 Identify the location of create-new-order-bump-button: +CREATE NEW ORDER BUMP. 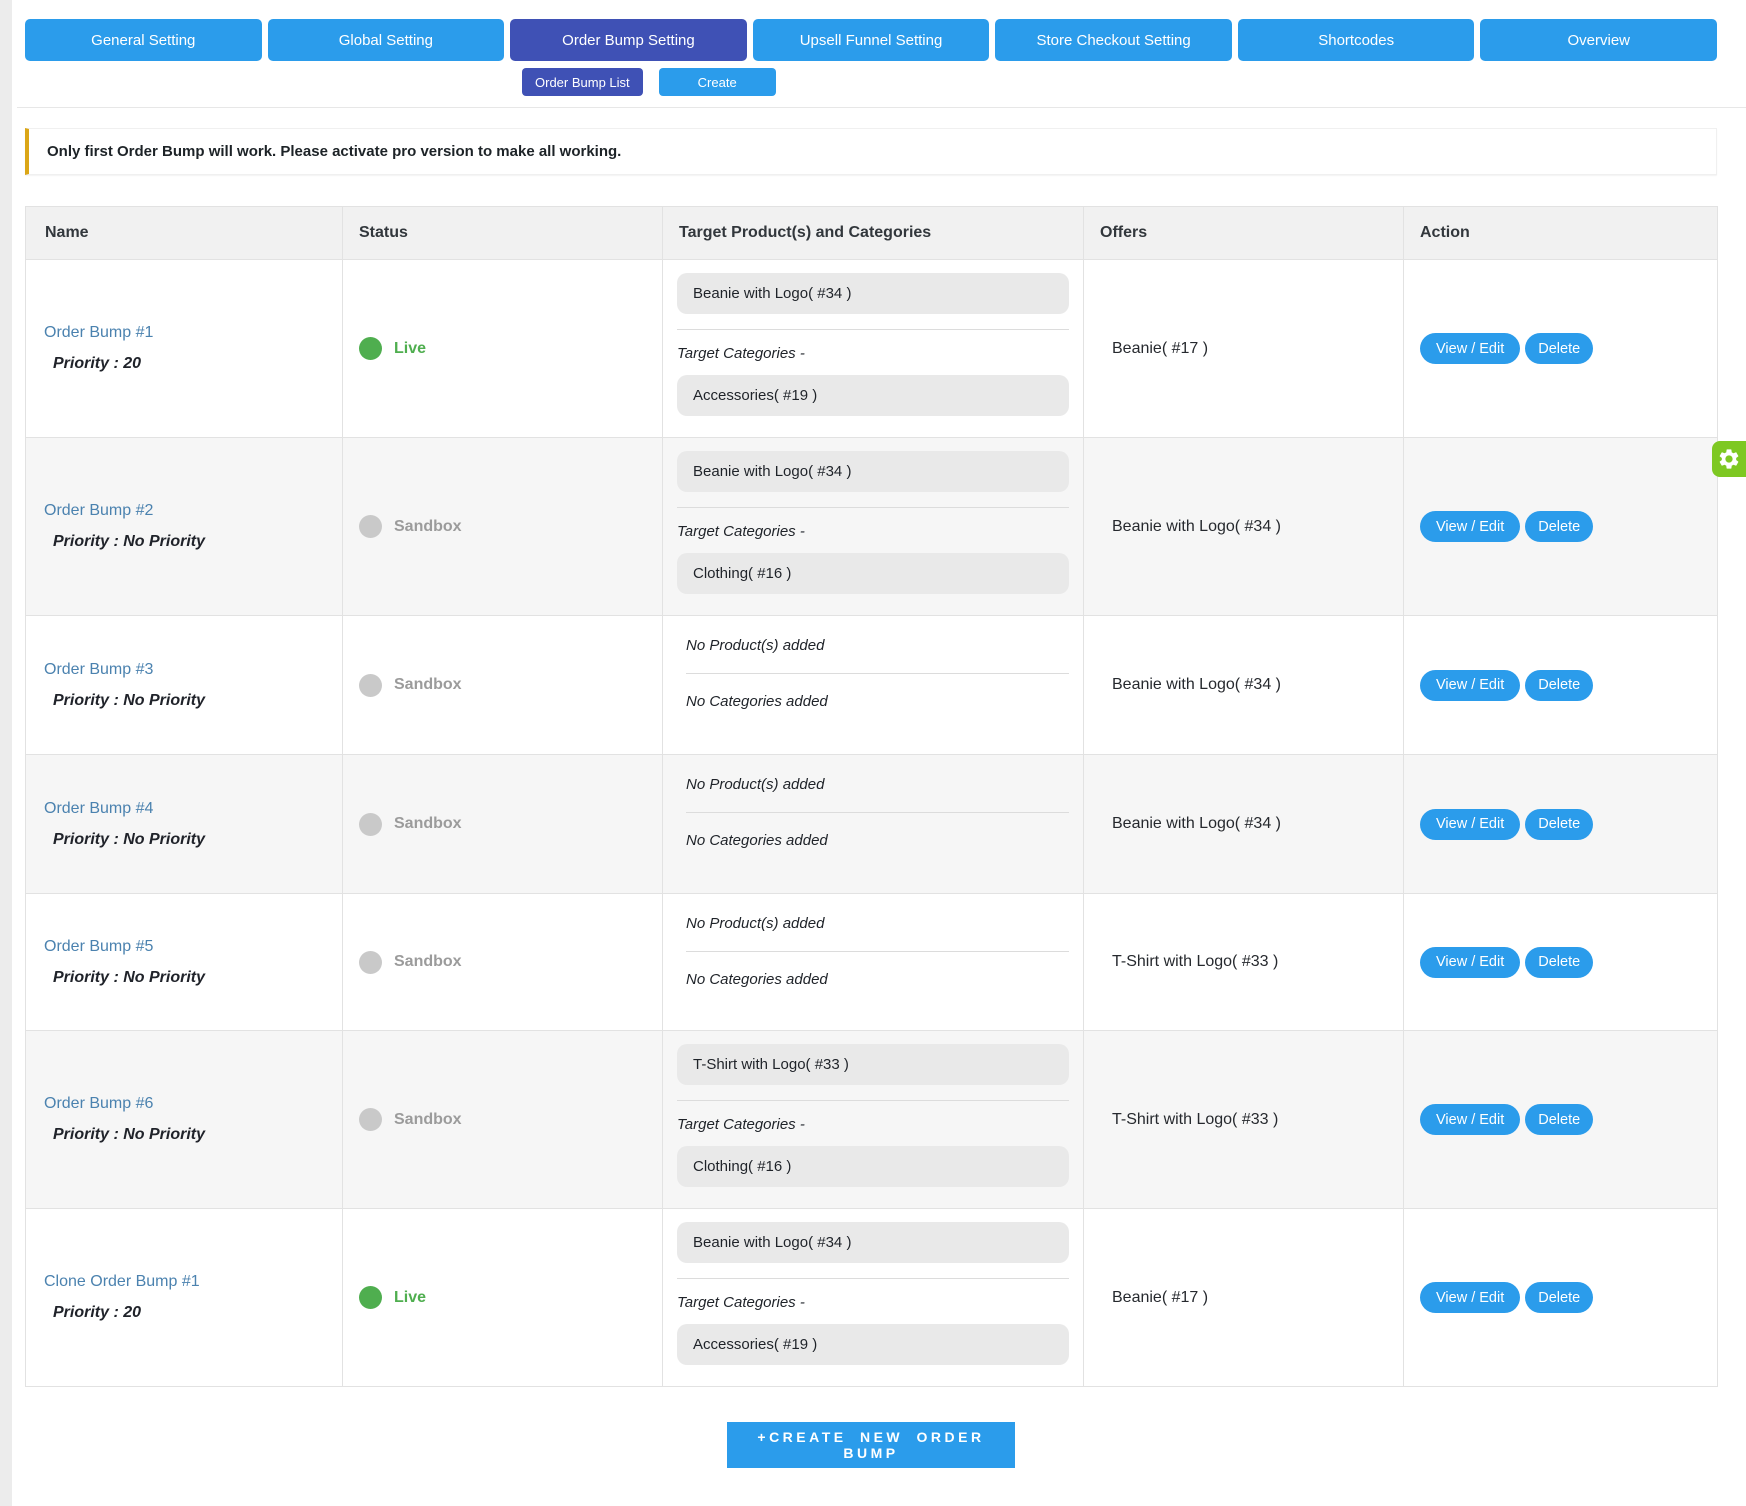
(871, 1445).